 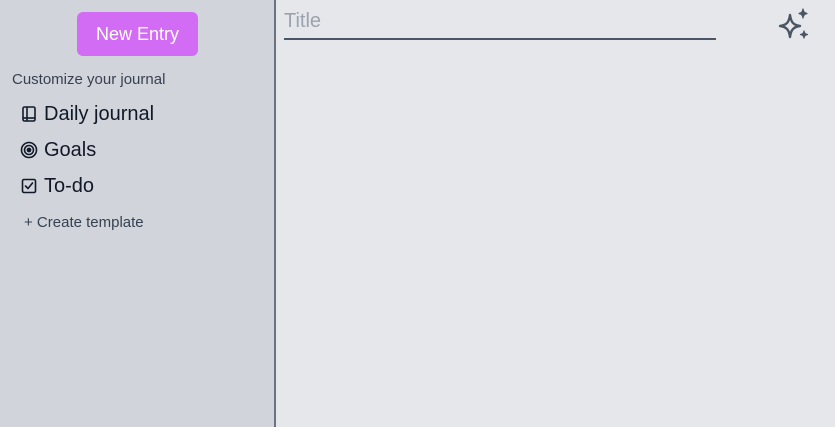 I want to click on new-entry-button: New Entry, so click(x=137, y=34).